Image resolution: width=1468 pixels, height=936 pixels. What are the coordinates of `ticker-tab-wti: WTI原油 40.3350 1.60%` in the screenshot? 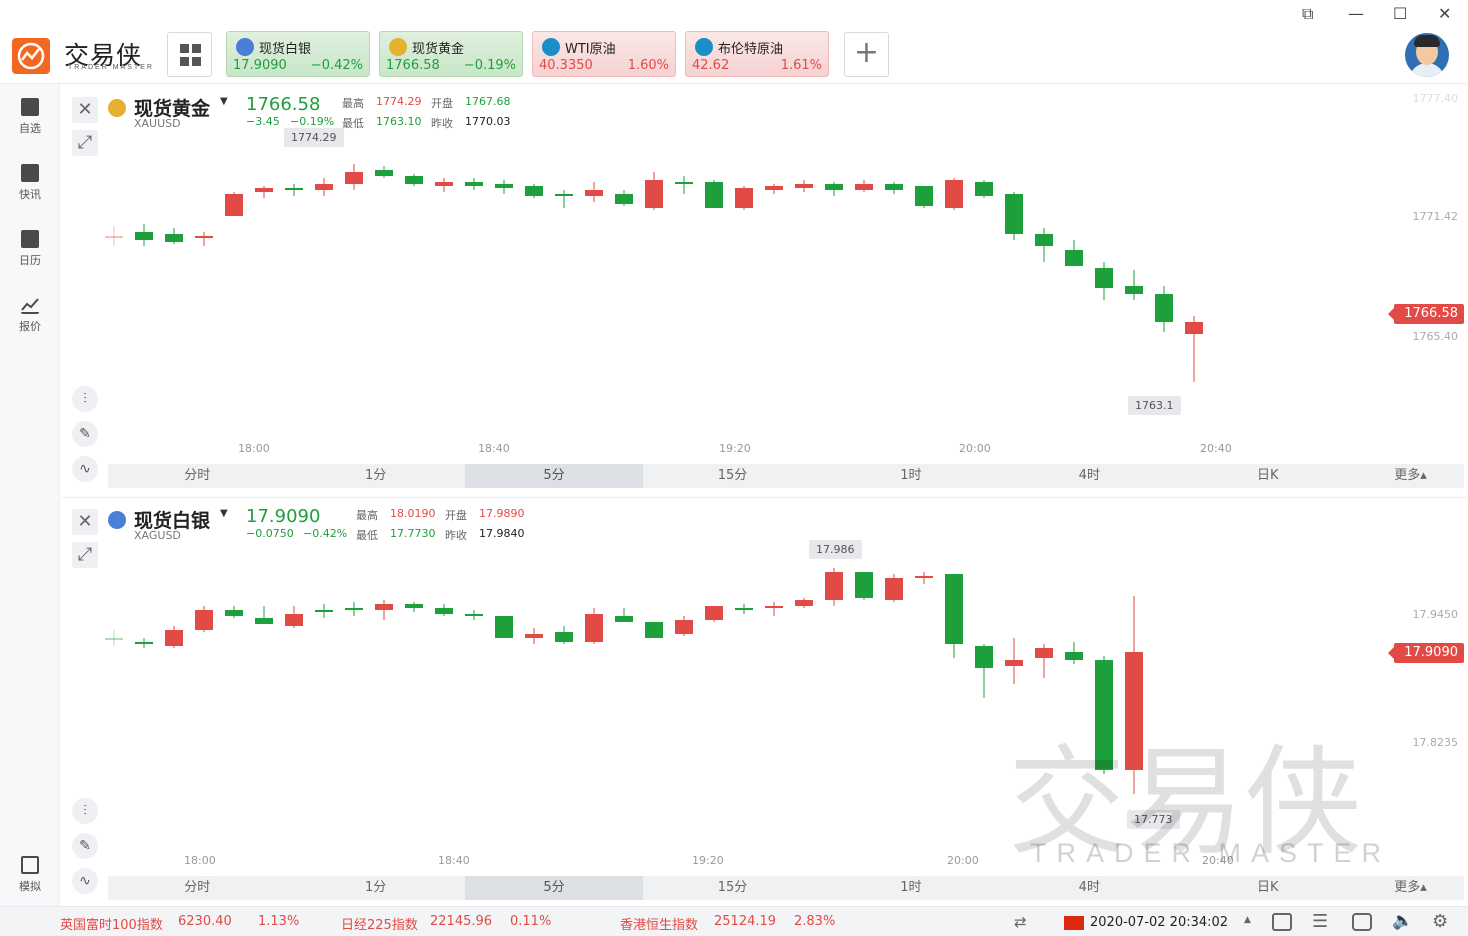 It's located at (604, 54).